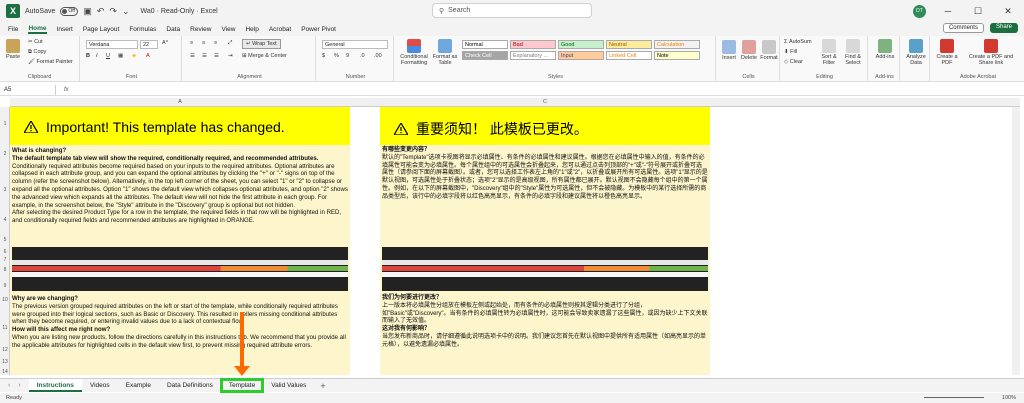 The height and width of the screenshot is (403, 1024). Describe the element at coordinates (101, 29) in the screenshot. I see `tab-page-layout: Page Layout` at that location.